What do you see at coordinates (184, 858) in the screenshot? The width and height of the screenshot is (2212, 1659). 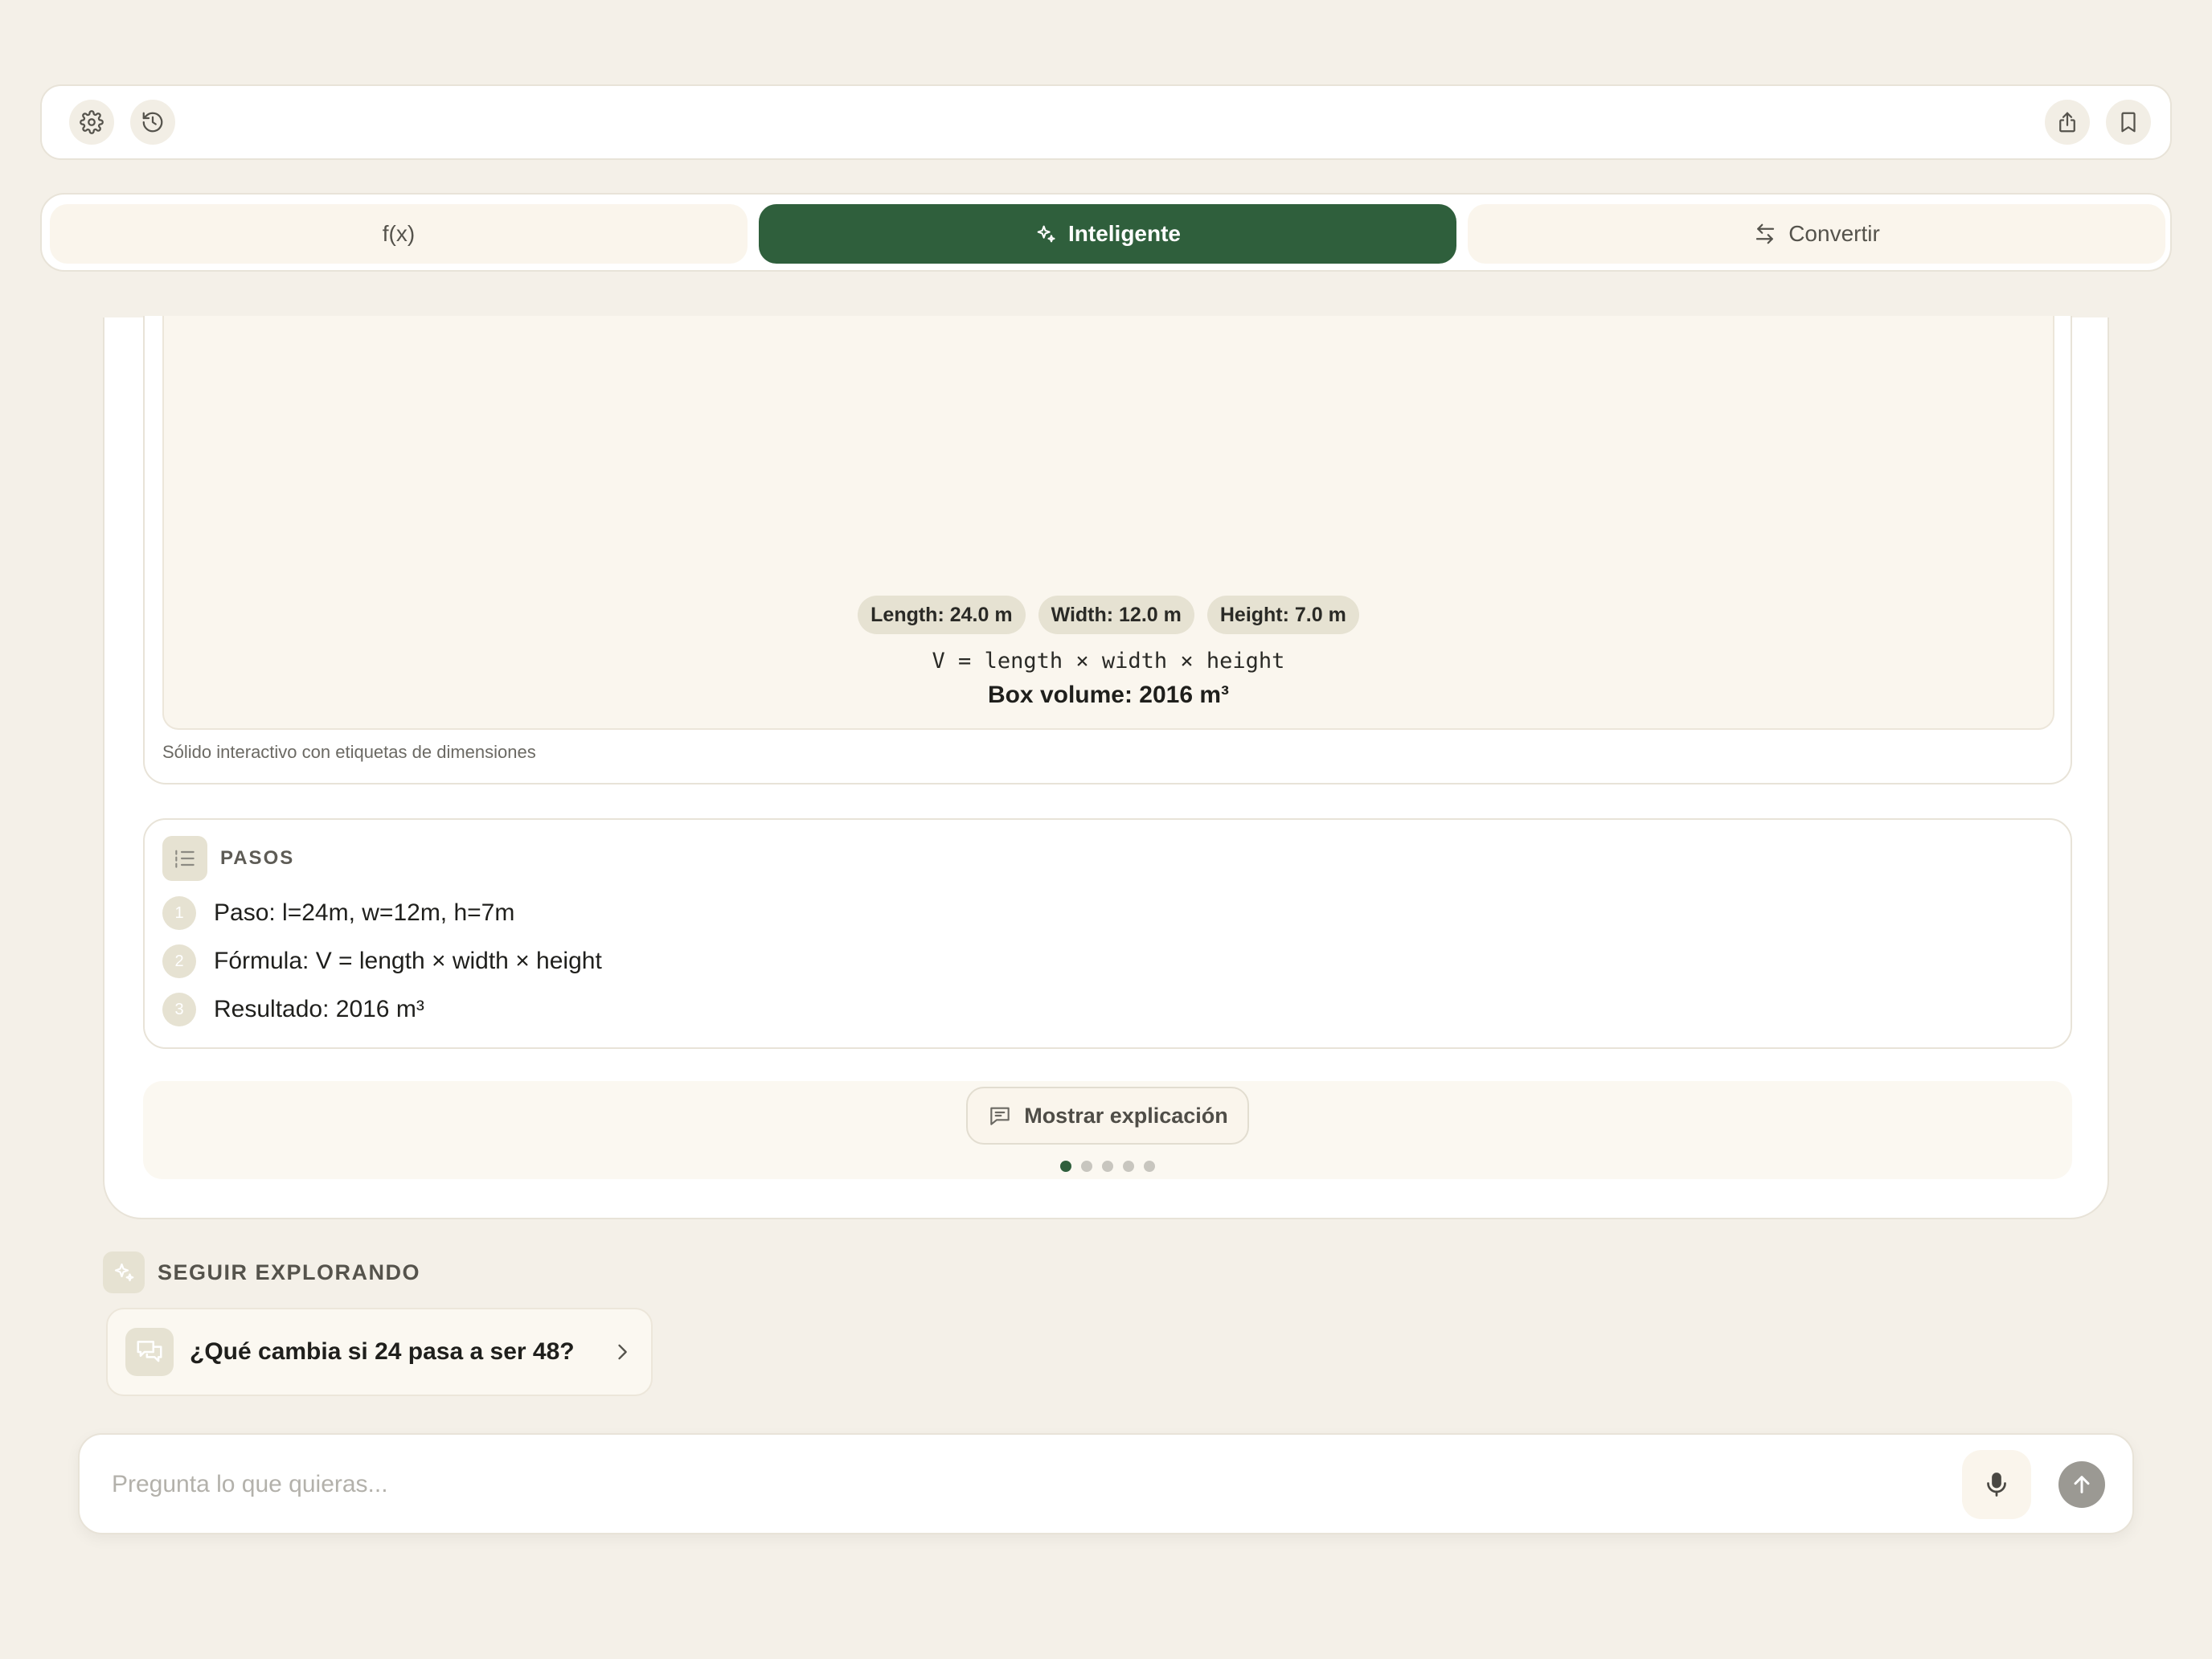 I see `list-icon` at bounding box center [184, 858].